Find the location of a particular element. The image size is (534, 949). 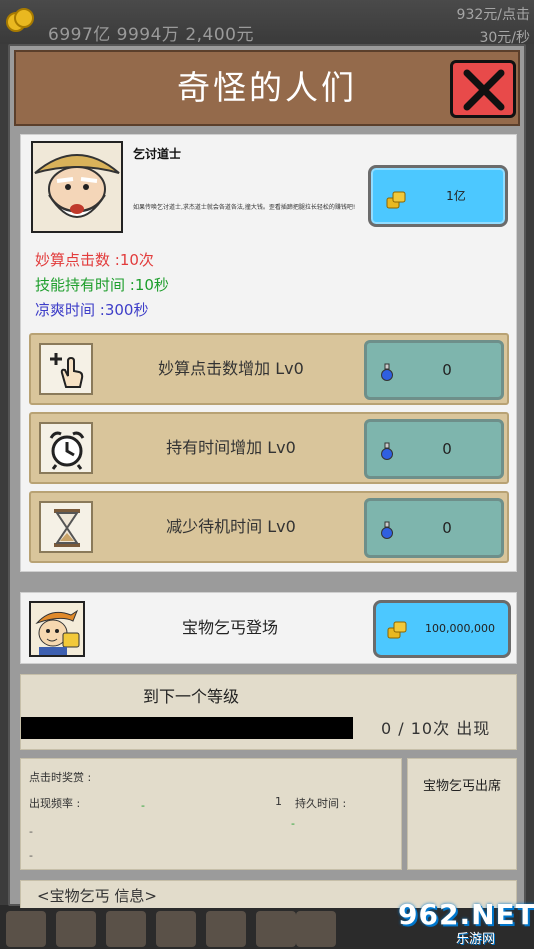

duration-value: - is located at coordinates (293, 823).